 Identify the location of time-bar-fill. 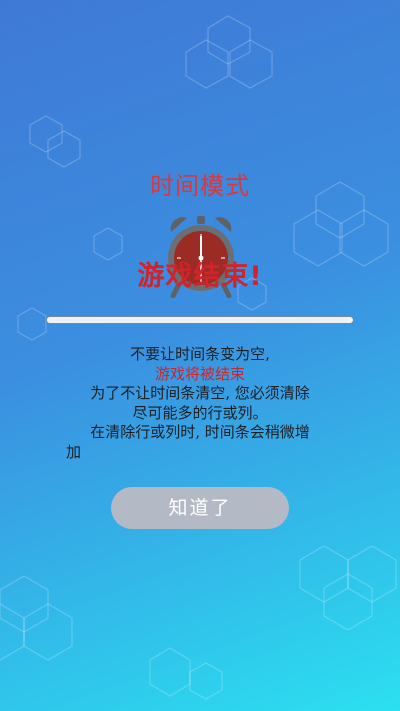
(197, 320).